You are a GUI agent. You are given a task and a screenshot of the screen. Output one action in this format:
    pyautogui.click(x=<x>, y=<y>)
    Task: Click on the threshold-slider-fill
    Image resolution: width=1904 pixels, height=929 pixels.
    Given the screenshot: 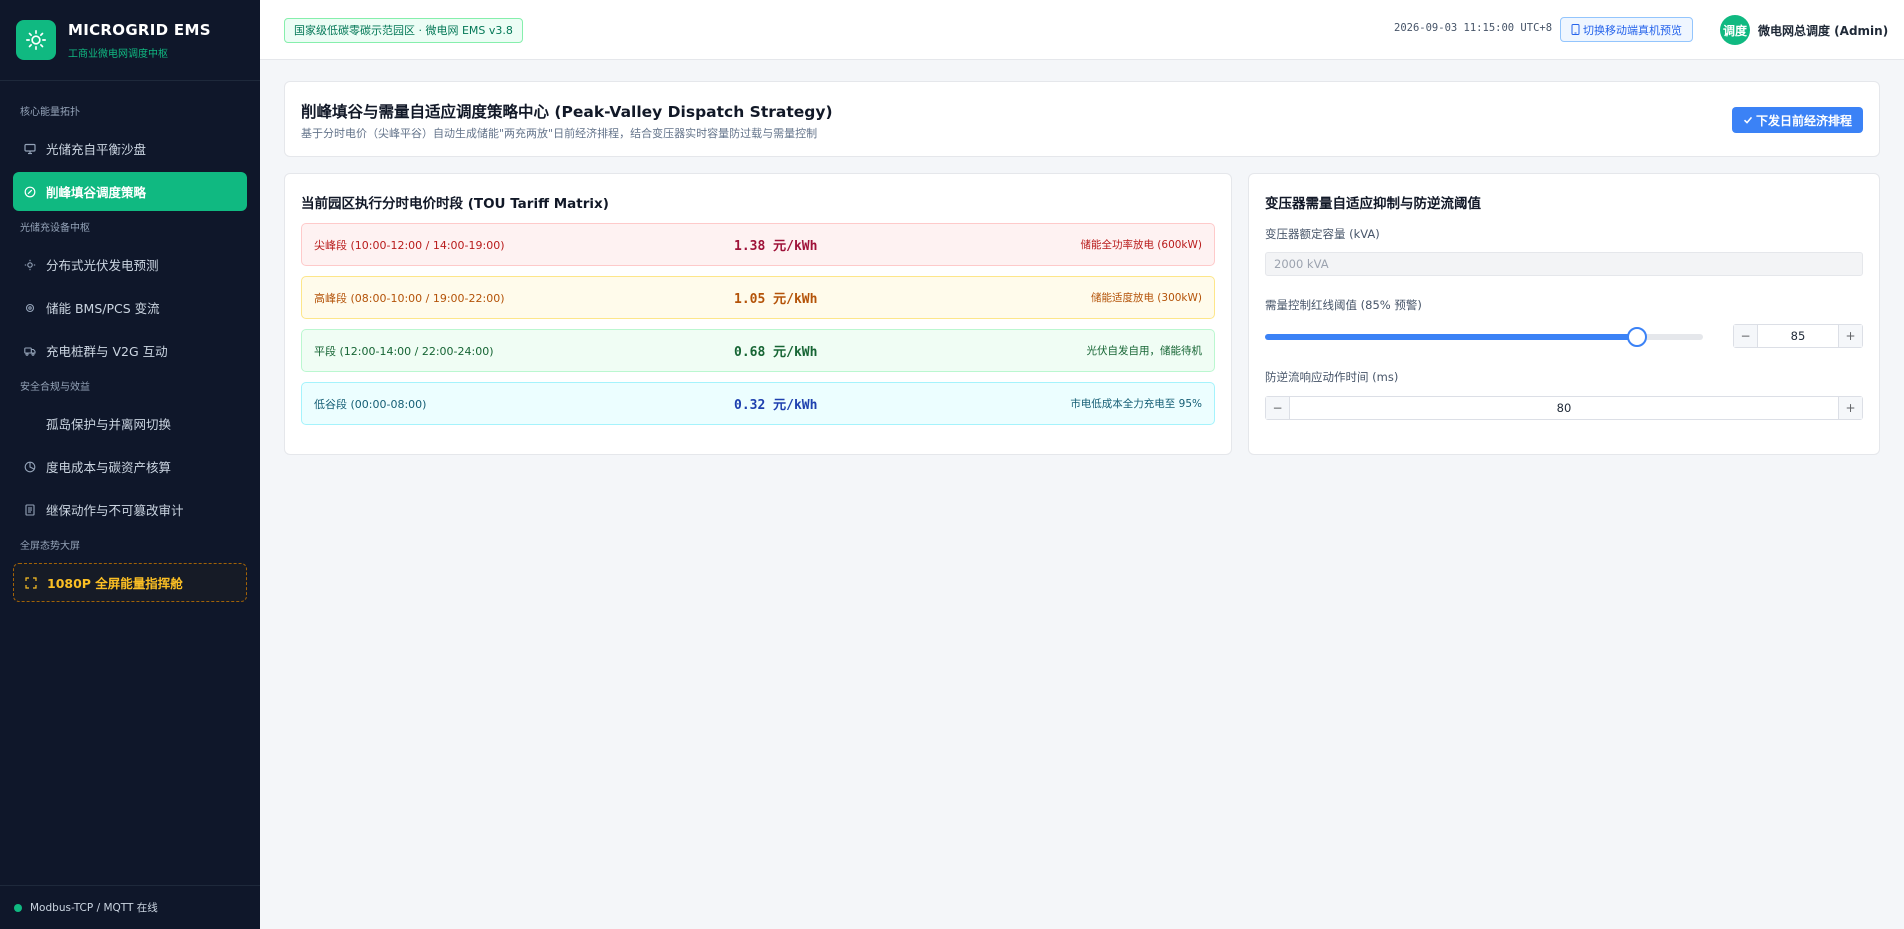 What is the action you would take?
    pyautogui.click(x=1451, y=337)
    